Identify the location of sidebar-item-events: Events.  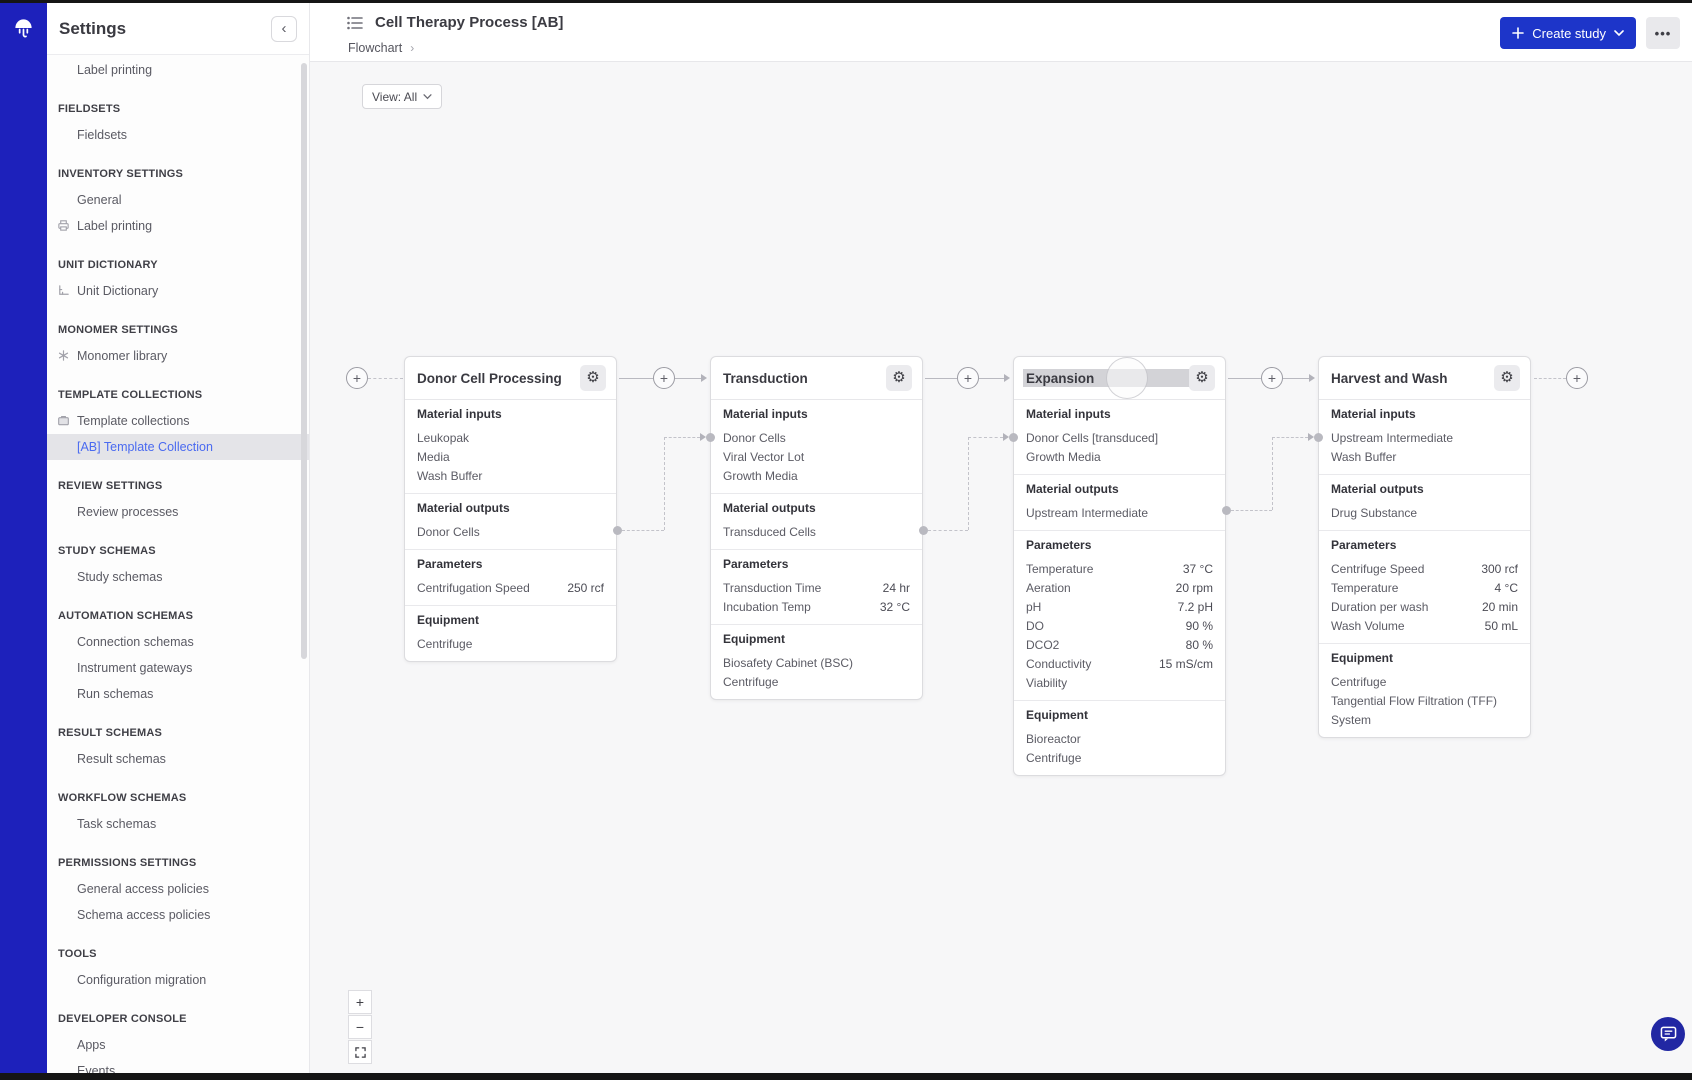
(178, 1065).